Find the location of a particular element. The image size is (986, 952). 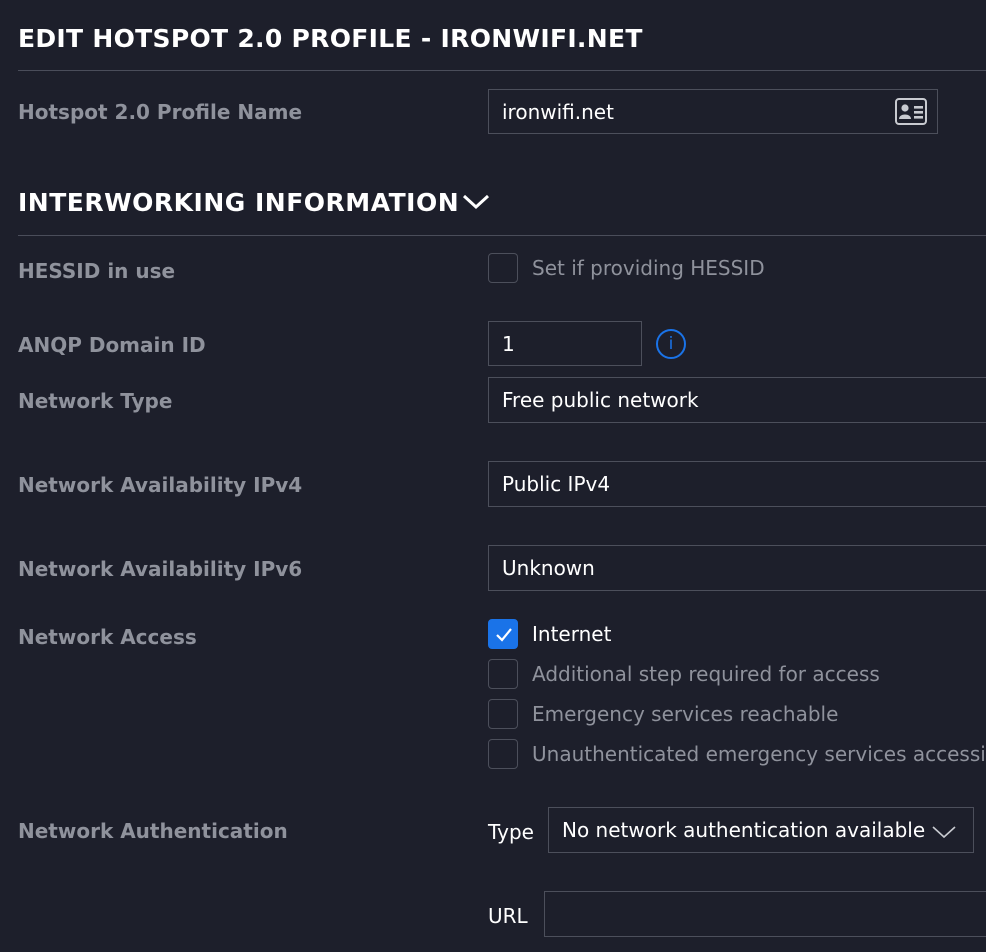

hessid-checkbox is located at coordinates (503, 268).